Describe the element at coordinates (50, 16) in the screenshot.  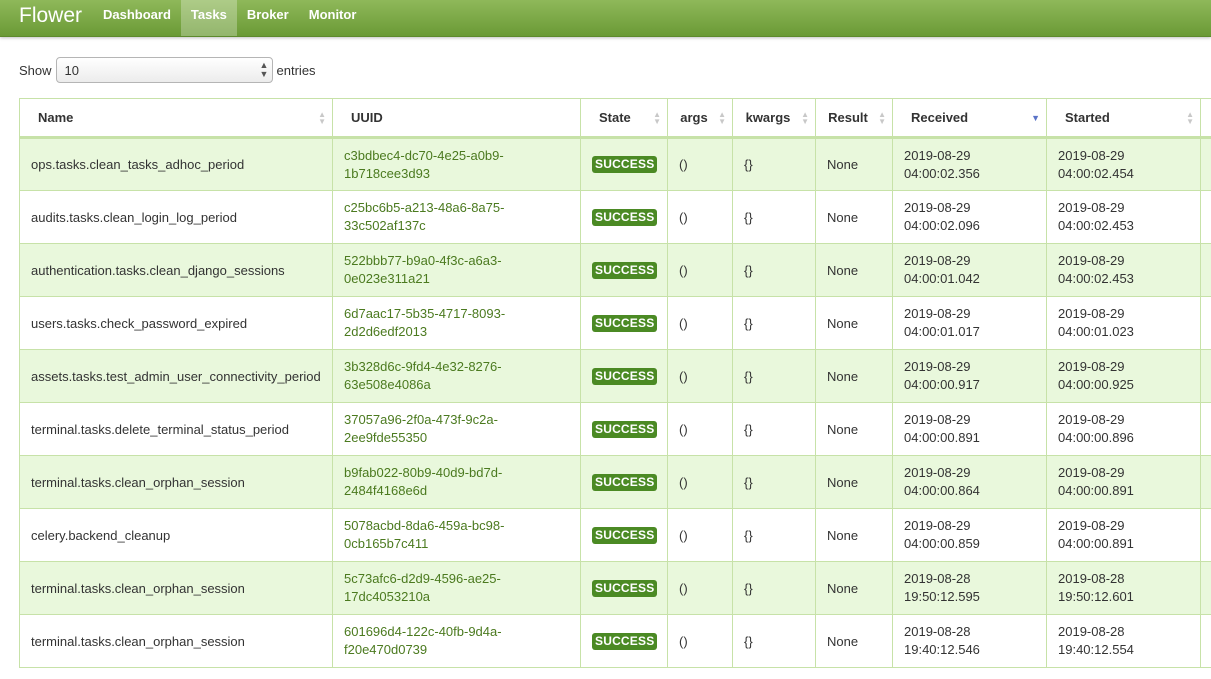
I see `brand-logo: Flower` at that location.